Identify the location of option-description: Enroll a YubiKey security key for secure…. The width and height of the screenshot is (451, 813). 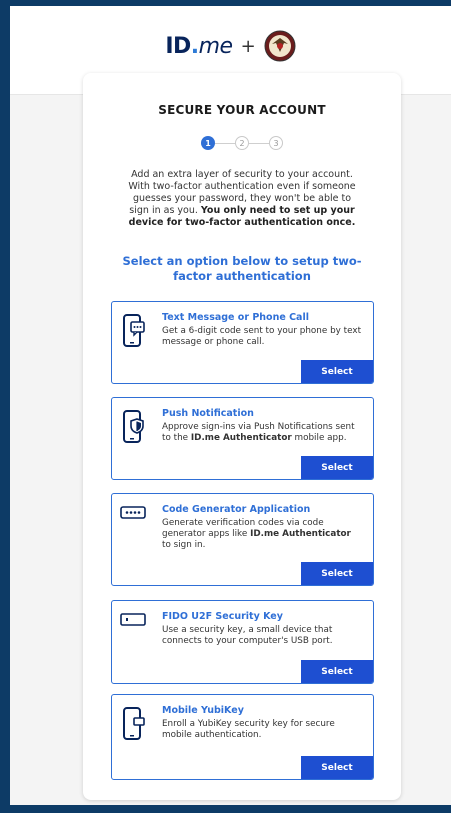
(248, 729).